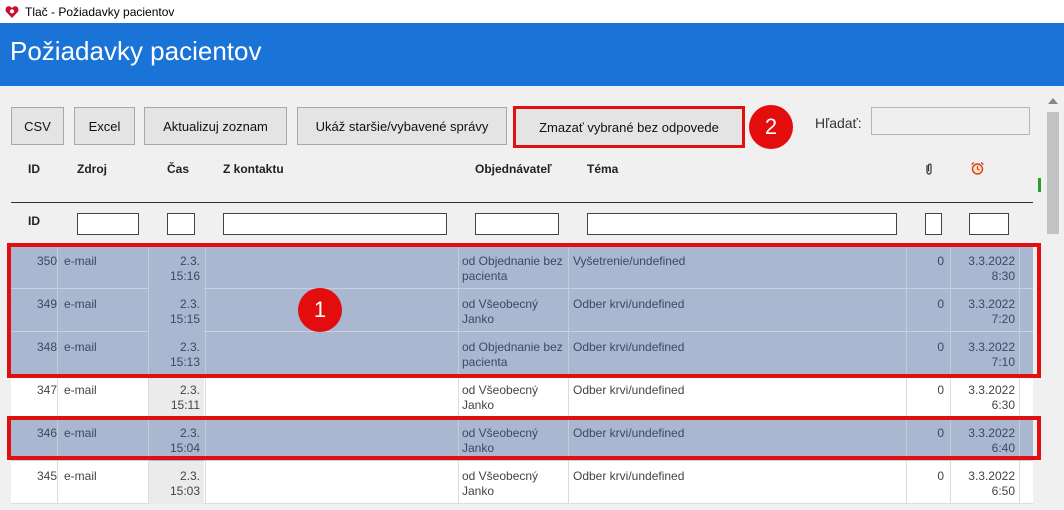 The height and width of the screenshot is (510, 1064). I want to click on col-header-contact: Z kontaktu, so click(253, 169).